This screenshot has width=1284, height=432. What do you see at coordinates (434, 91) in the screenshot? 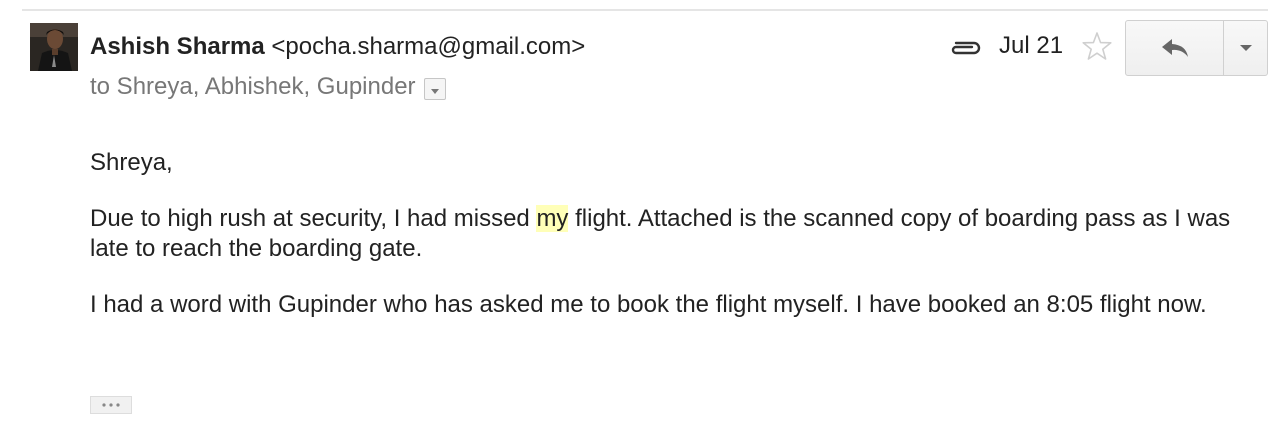
I see `chevron-down-icon` at bounding box center [434, 91].